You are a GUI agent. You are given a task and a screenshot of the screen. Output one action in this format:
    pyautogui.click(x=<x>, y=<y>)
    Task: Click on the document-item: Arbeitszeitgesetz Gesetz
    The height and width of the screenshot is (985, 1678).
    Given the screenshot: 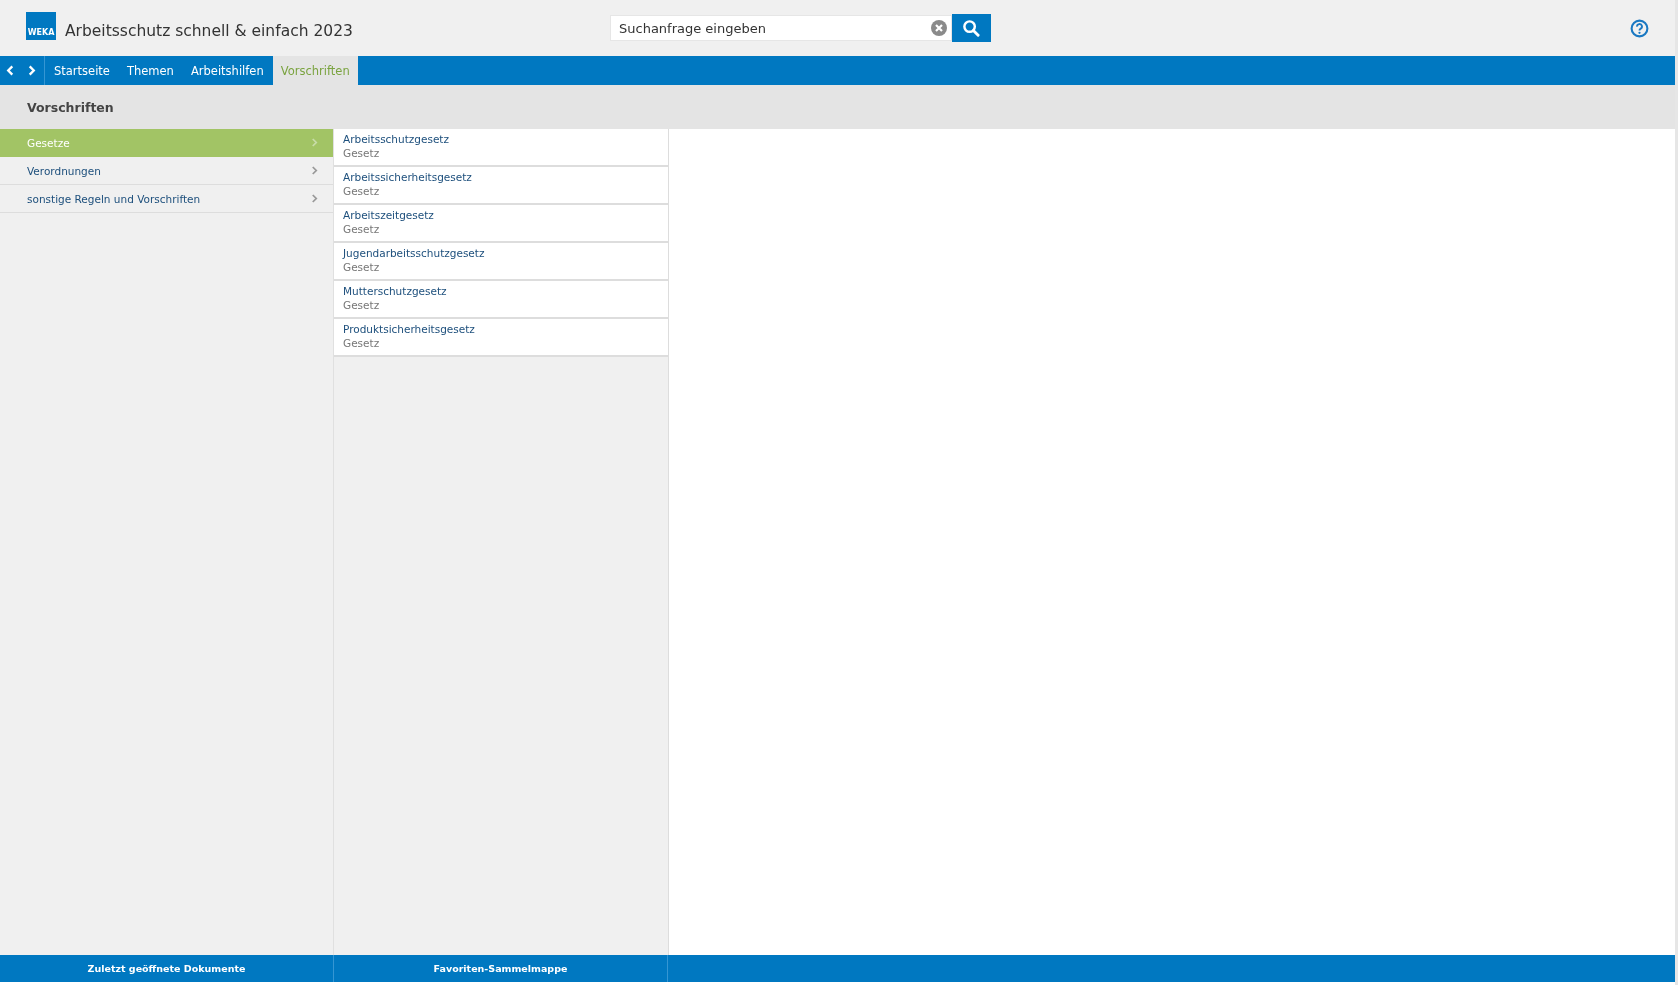 What is the action you would take?
    pyautogui.click(x=501, y=224)
    